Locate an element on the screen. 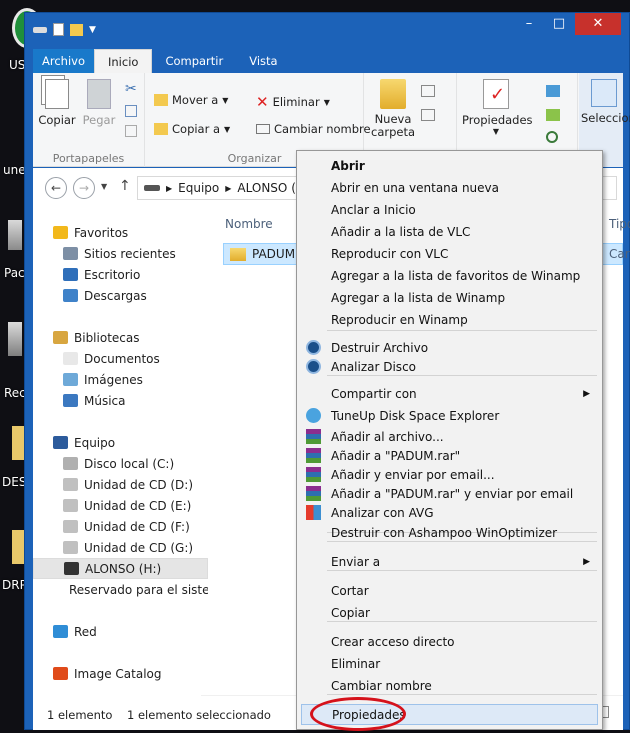 This screenshot has height=733, width=630. title-bar: ▼ – □ ✕ is located at coordinates (327, 31).